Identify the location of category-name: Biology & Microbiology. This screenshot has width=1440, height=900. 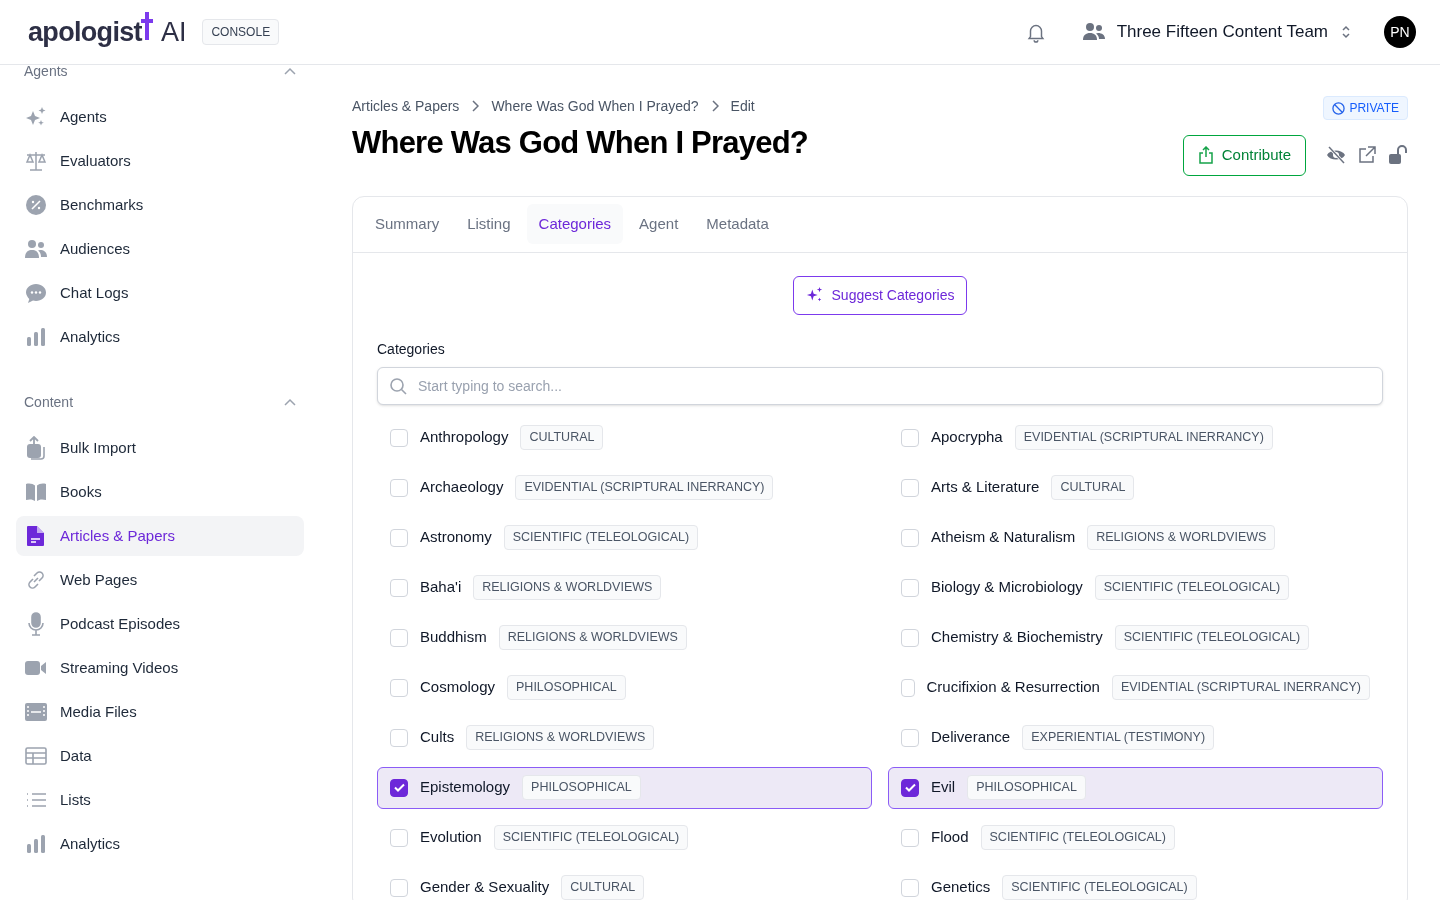
(1007, 587).